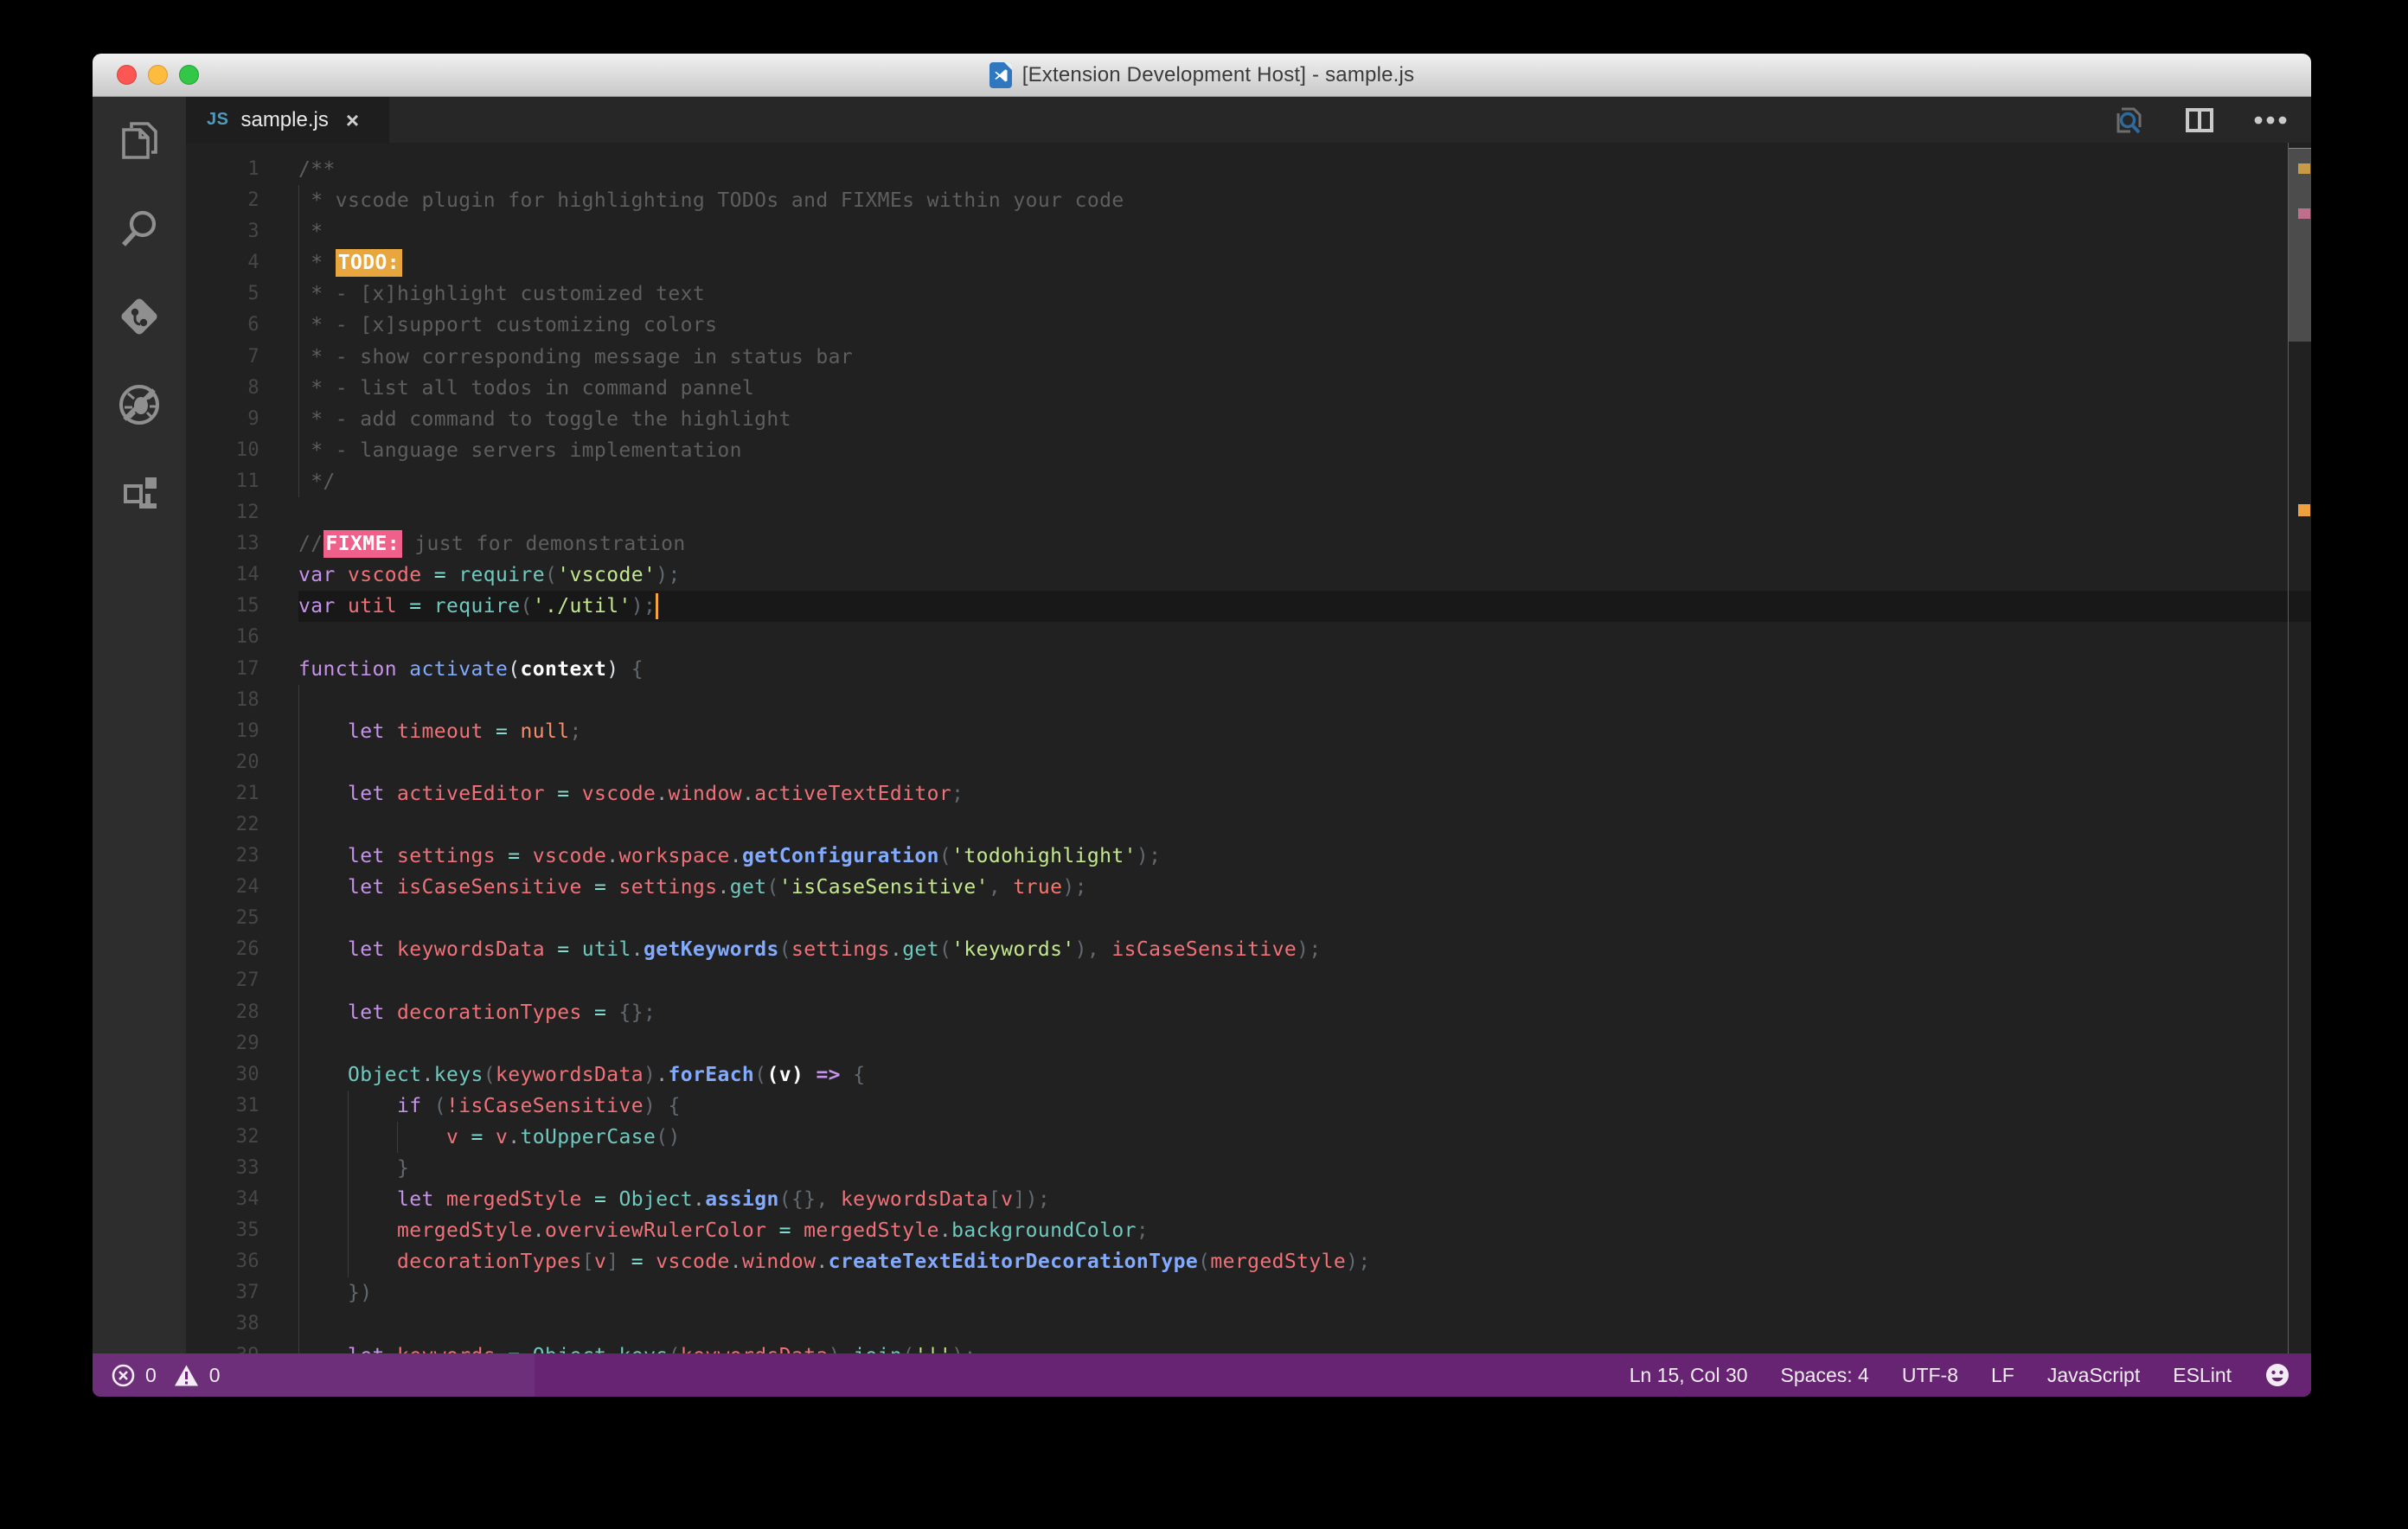  What do you see at coordinates (317, 169) in the screenshot?
I see `line-content: /**` at bounding box center [317, 169].